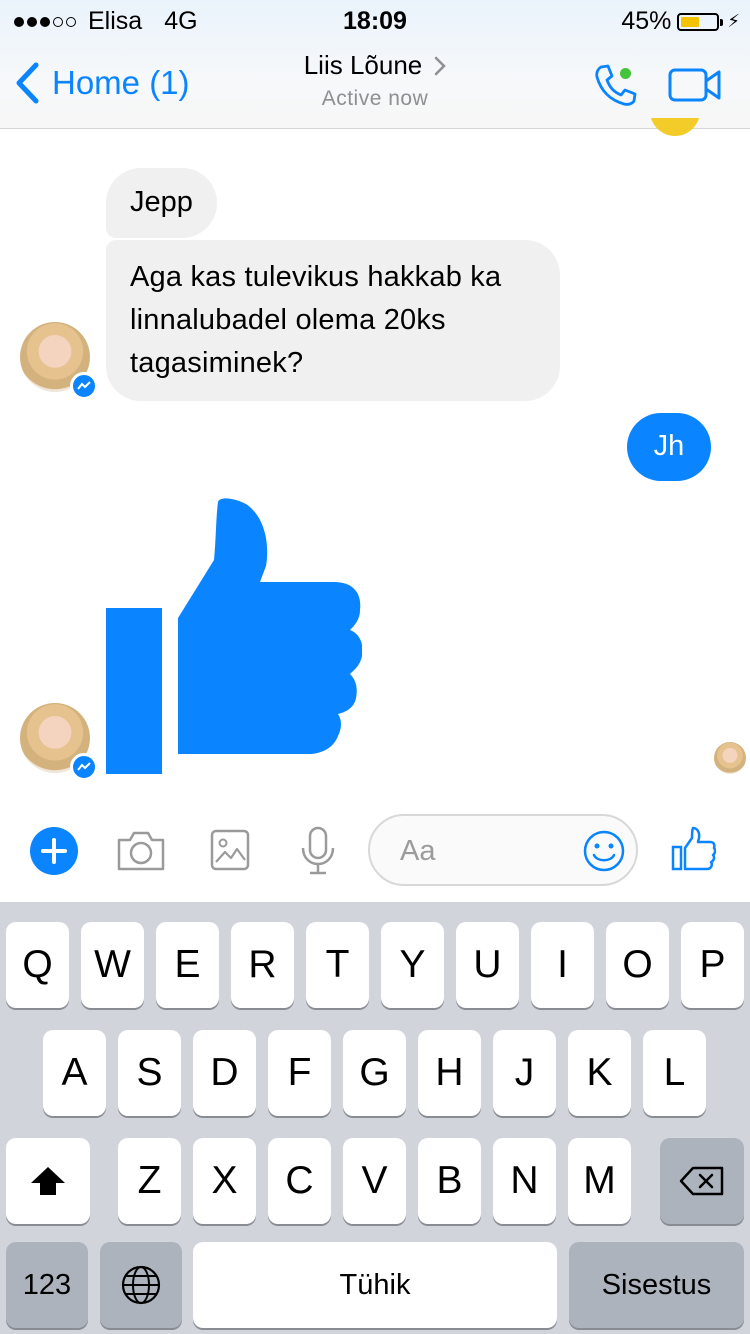  What do you see at coordinates (449, 1073) in the screenshot?
I see `key-h: H` at bounding box center [449, 1073].